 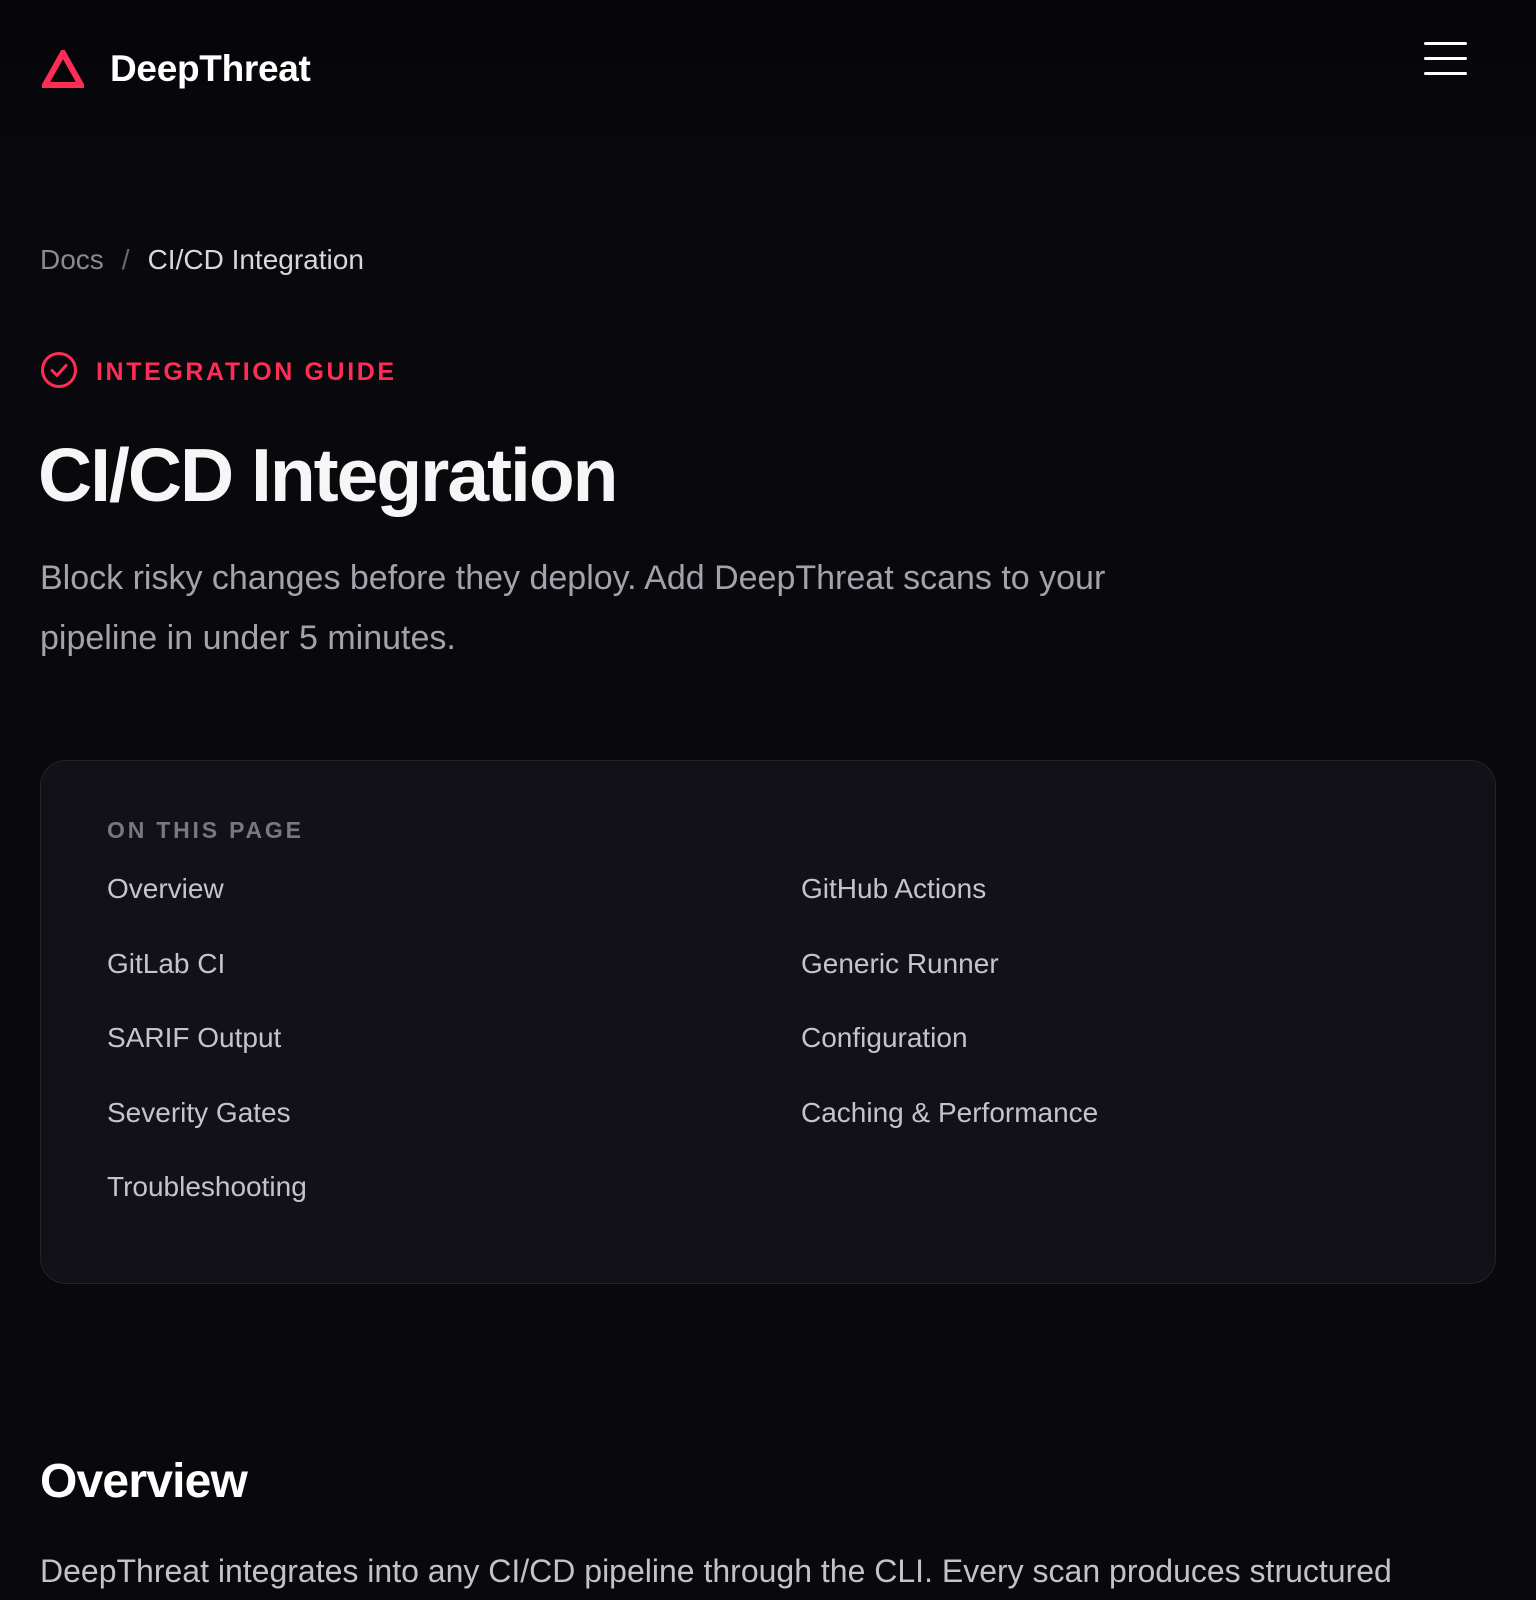 I want to click on toc-link-severity-gates: Severity Gates, so click(x=454, y=1128).